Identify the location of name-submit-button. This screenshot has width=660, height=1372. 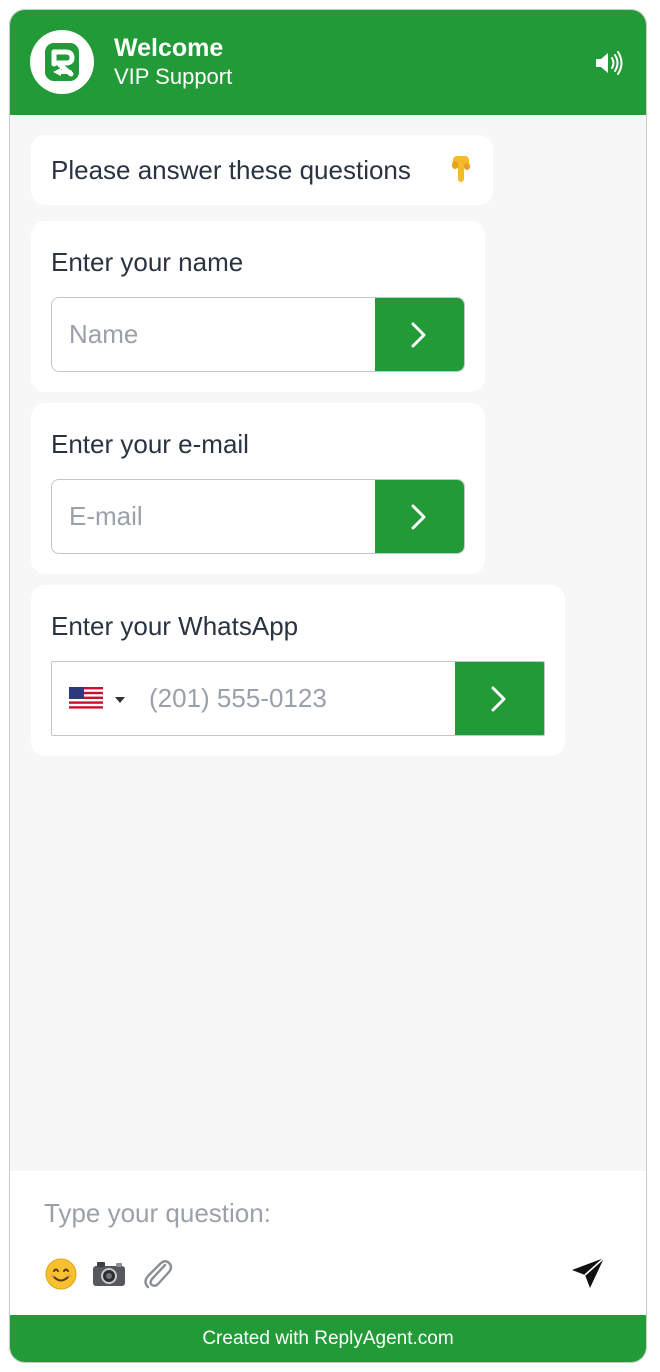
(419, 334).